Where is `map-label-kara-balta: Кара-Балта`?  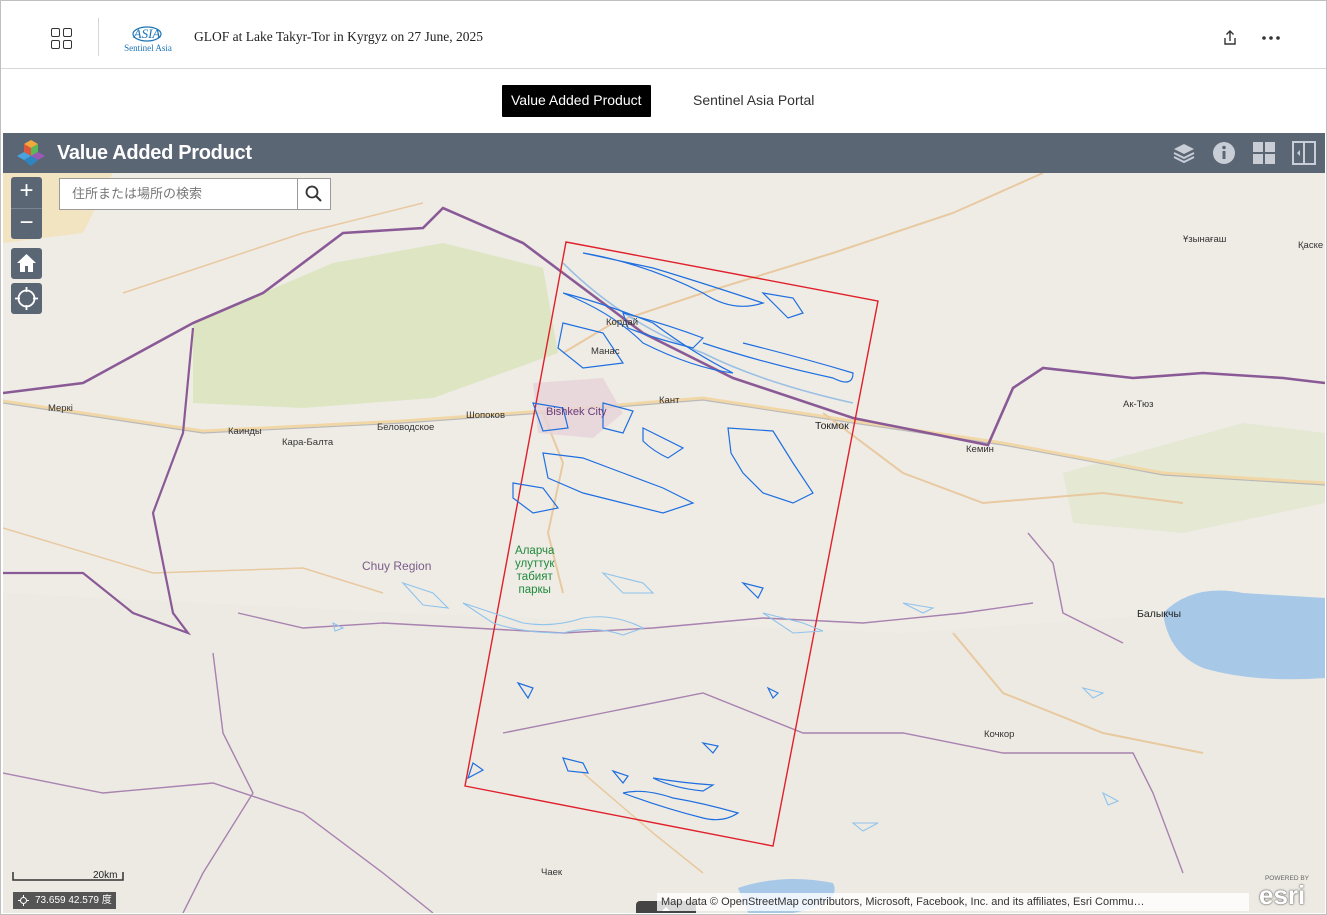 map-label-kara-balta: Кара-Балта is located at coordinates (308, 442).